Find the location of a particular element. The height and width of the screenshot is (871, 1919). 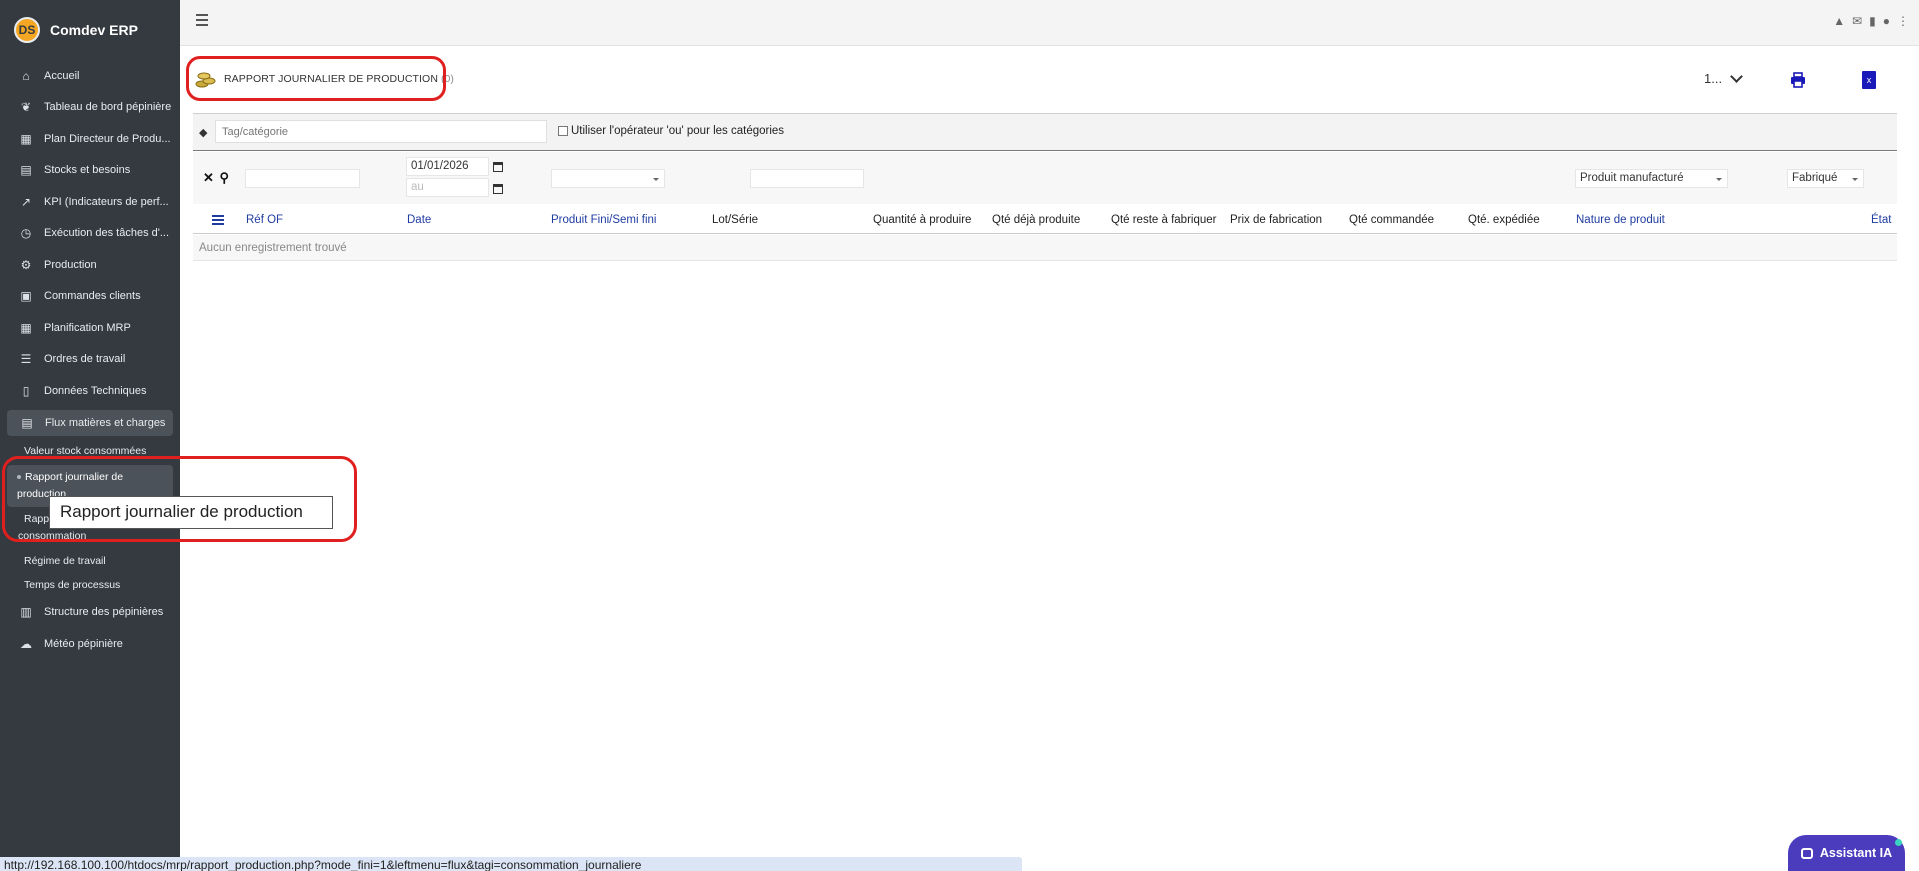

clipboard-icon: ▮ is located at coordinates (1872, 21).